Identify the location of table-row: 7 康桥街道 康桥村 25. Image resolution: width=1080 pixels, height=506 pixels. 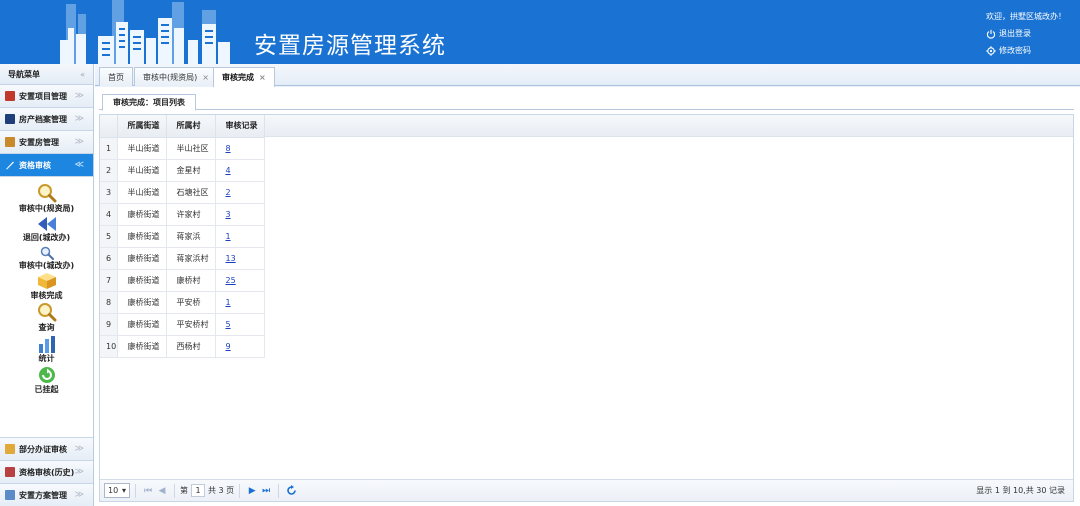
(182, 280).